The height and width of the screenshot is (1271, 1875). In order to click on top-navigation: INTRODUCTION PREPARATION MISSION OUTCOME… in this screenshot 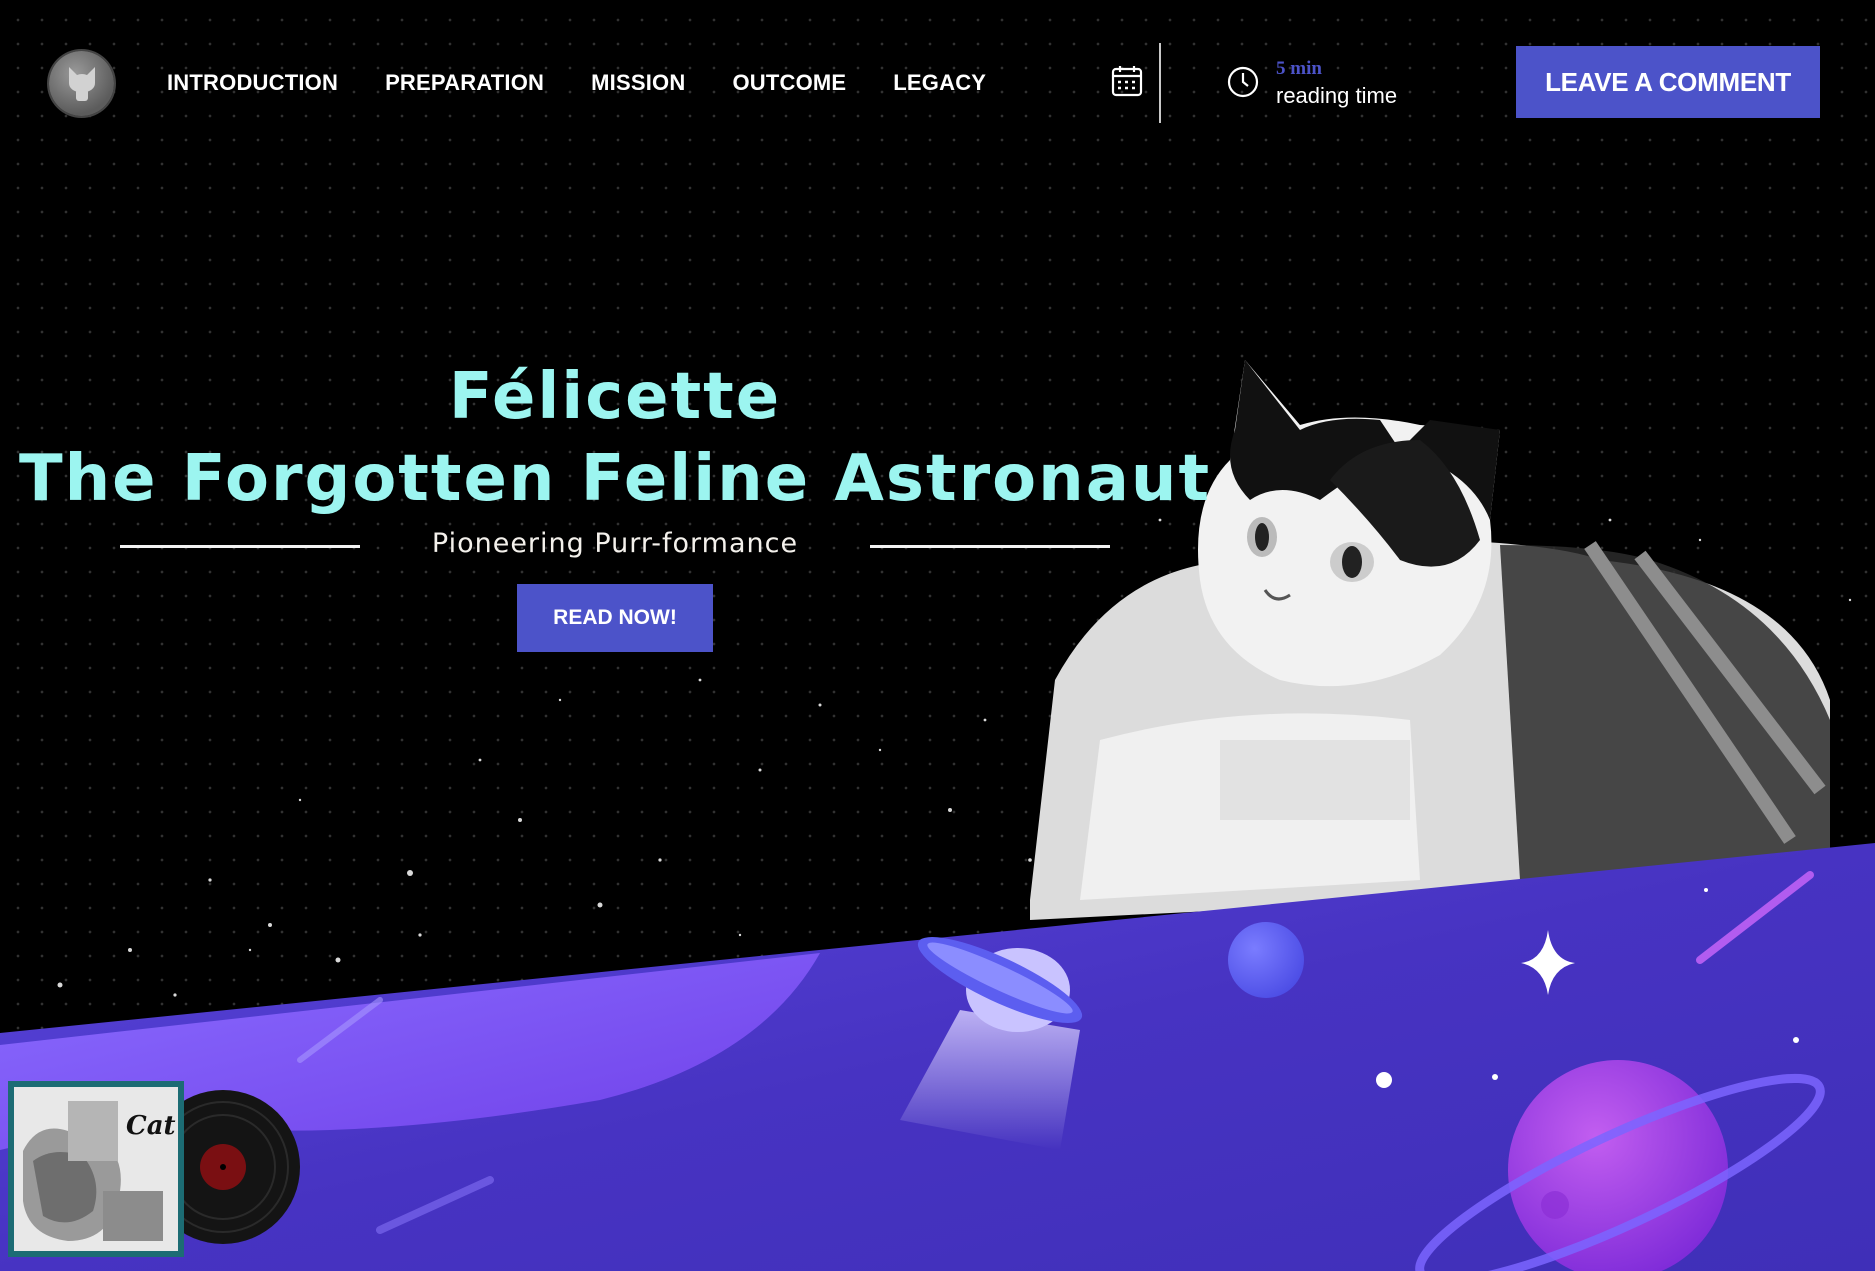, I will do `click(937, 82)`.